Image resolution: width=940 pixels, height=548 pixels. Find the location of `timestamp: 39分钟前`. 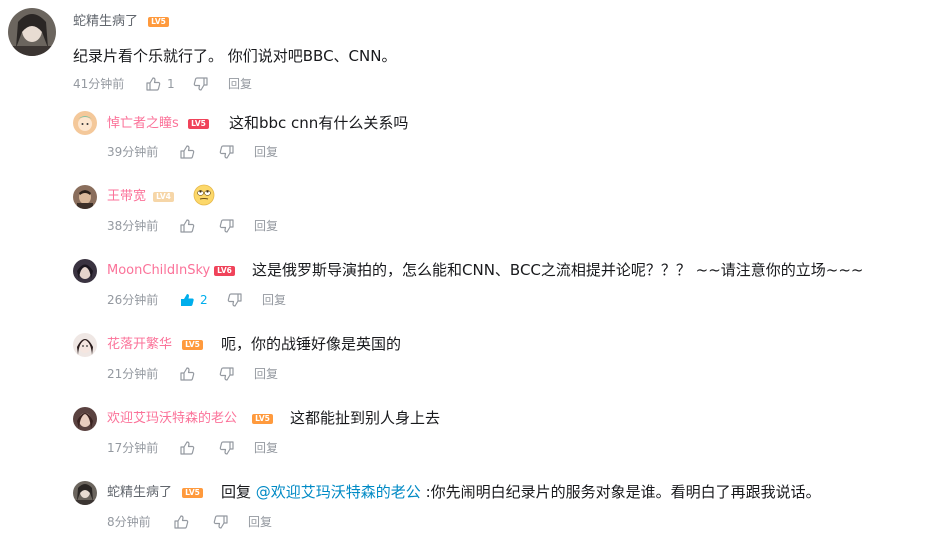

timestamp: 39分钟前 is located at coordinates (133, 152).